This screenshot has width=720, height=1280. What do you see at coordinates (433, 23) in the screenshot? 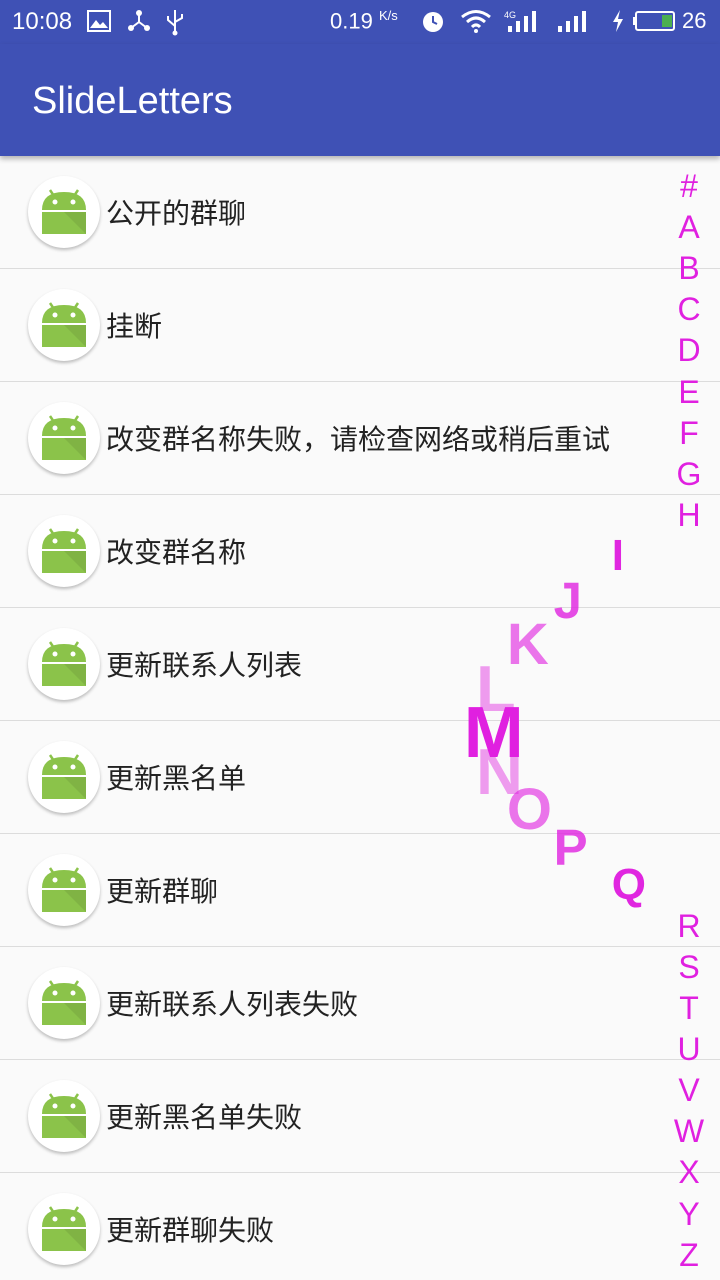
I see `alarm-icon` at bounding box center [433, 23].